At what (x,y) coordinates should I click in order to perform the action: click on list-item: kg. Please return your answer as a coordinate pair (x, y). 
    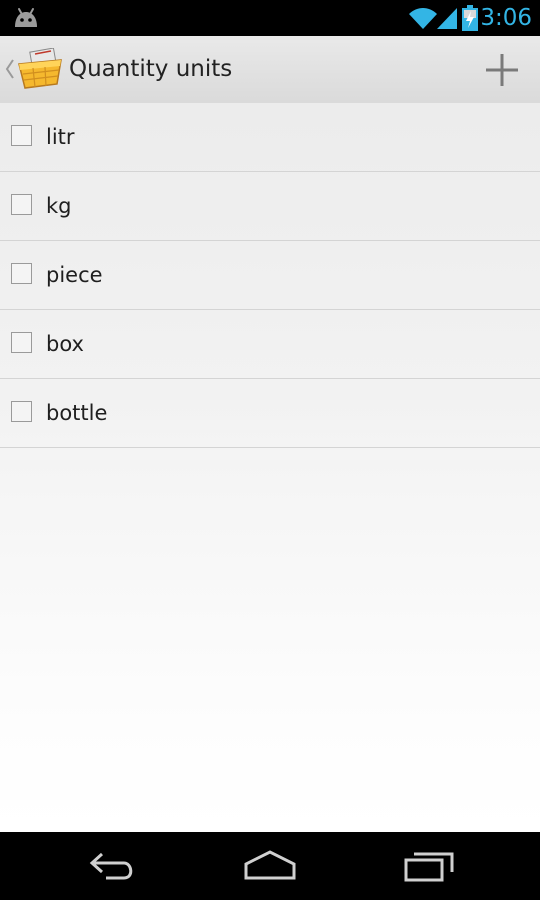
    Looking at the image, I should click on (270, 206).